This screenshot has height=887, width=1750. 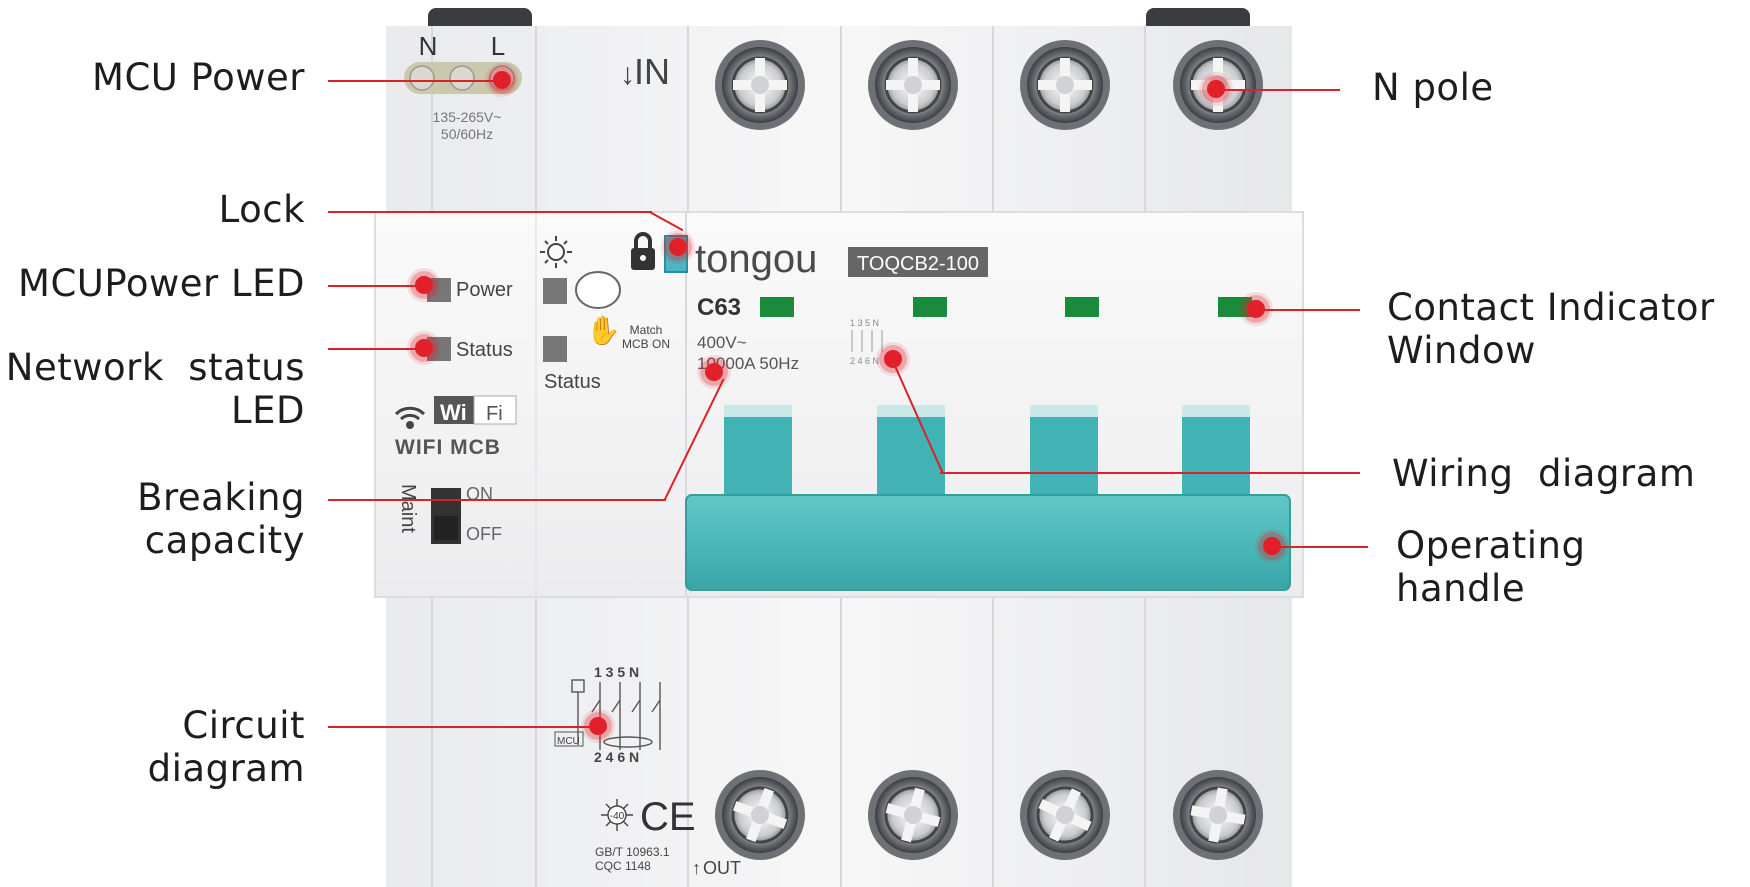 I want to click on marker-contact, so click(x=1256, y=309).